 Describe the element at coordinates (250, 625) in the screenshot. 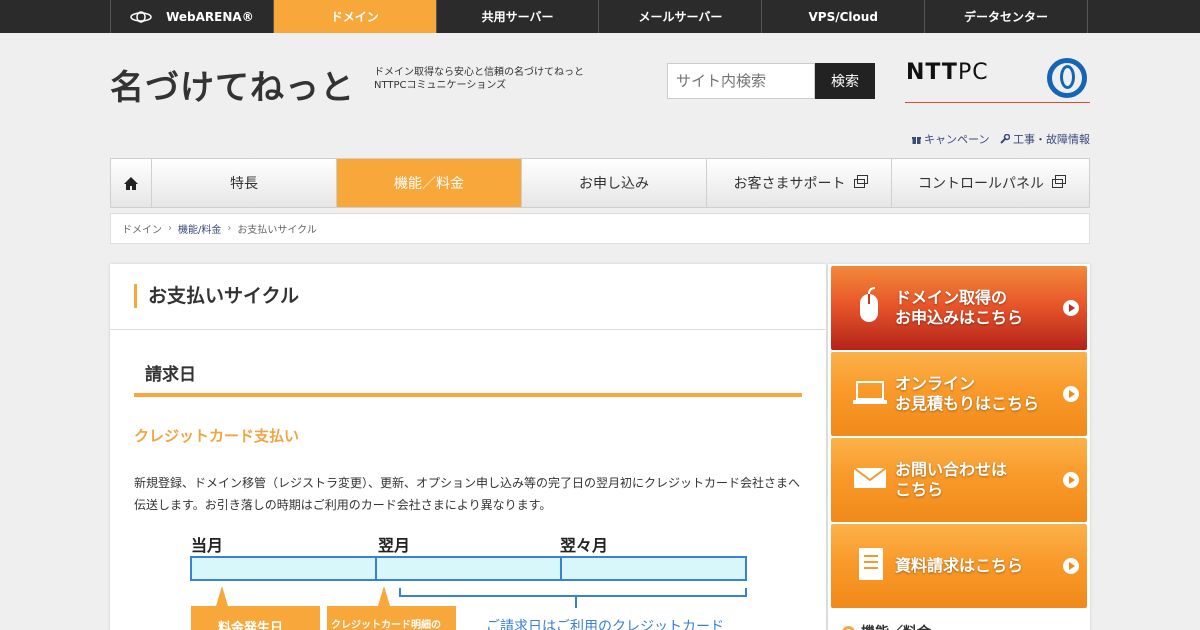

I see `fee-callout-label: 料金発生日` at that location.